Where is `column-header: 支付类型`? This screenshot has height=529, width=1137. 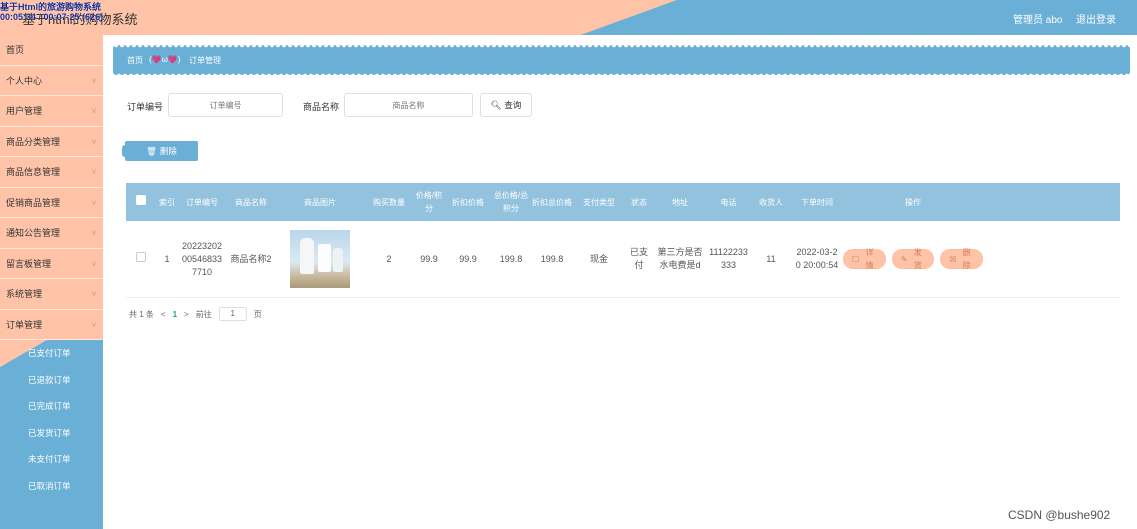 column-header: 支付类型 is located at coordinates (599, 202).